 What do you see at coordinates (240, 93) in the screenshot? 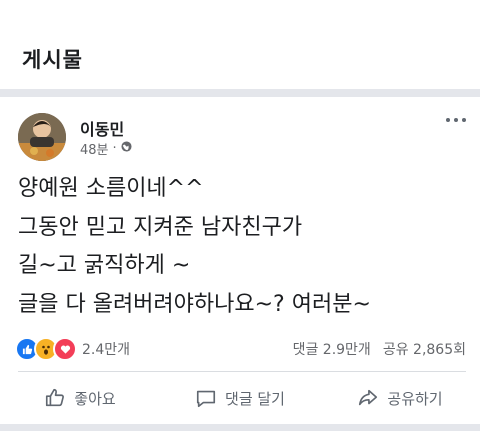
I see `section-divider` at bounding box center [240, 93].